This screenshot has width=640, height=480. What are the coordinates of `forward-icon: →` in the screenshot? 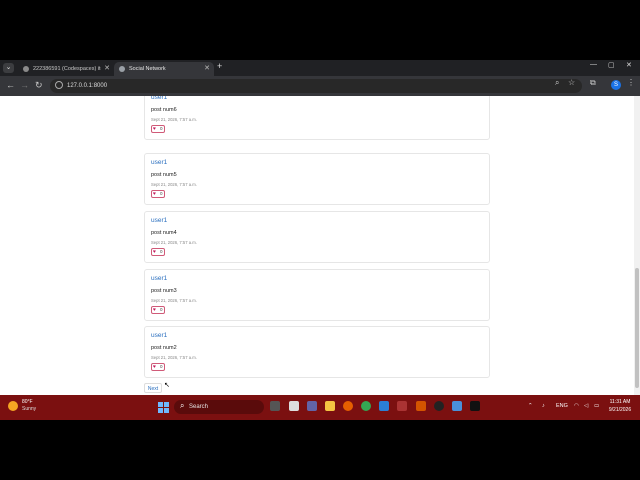 It's located at (24, 85).